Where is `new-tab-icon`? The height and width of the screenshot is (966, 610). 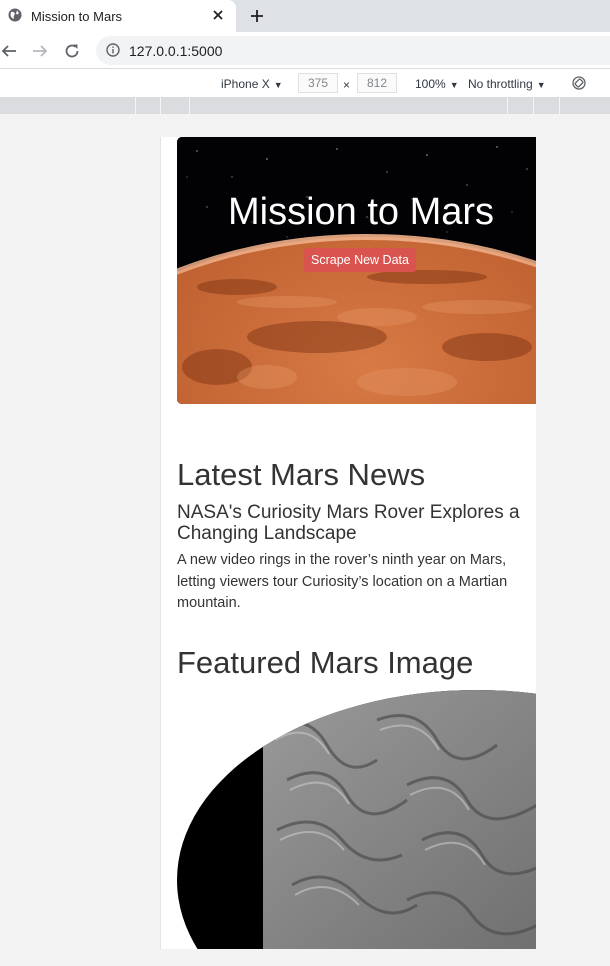
new-tab-icon is located at coordinates (257, 16).